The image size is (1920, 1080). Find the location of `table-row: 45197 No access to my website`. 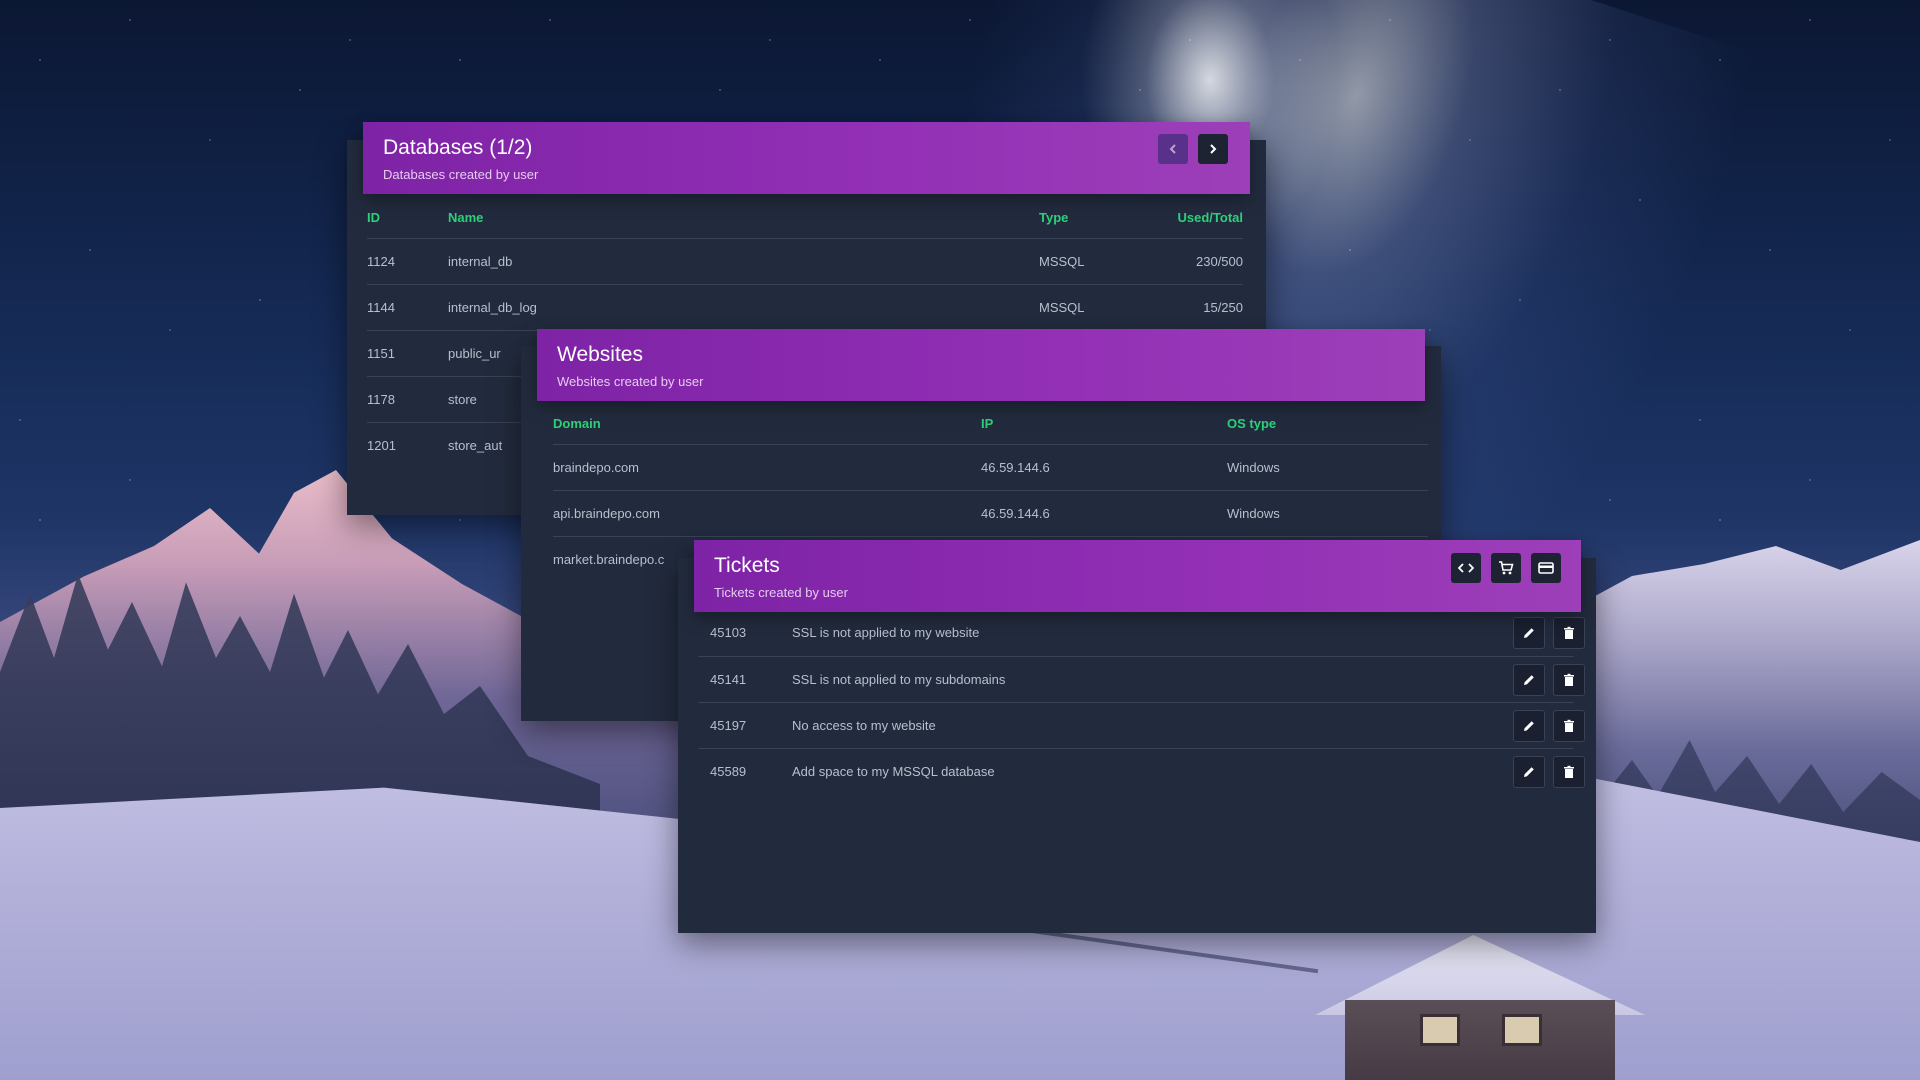

table-row: 45197 No access to my website is located at coordinates (1141, 725).